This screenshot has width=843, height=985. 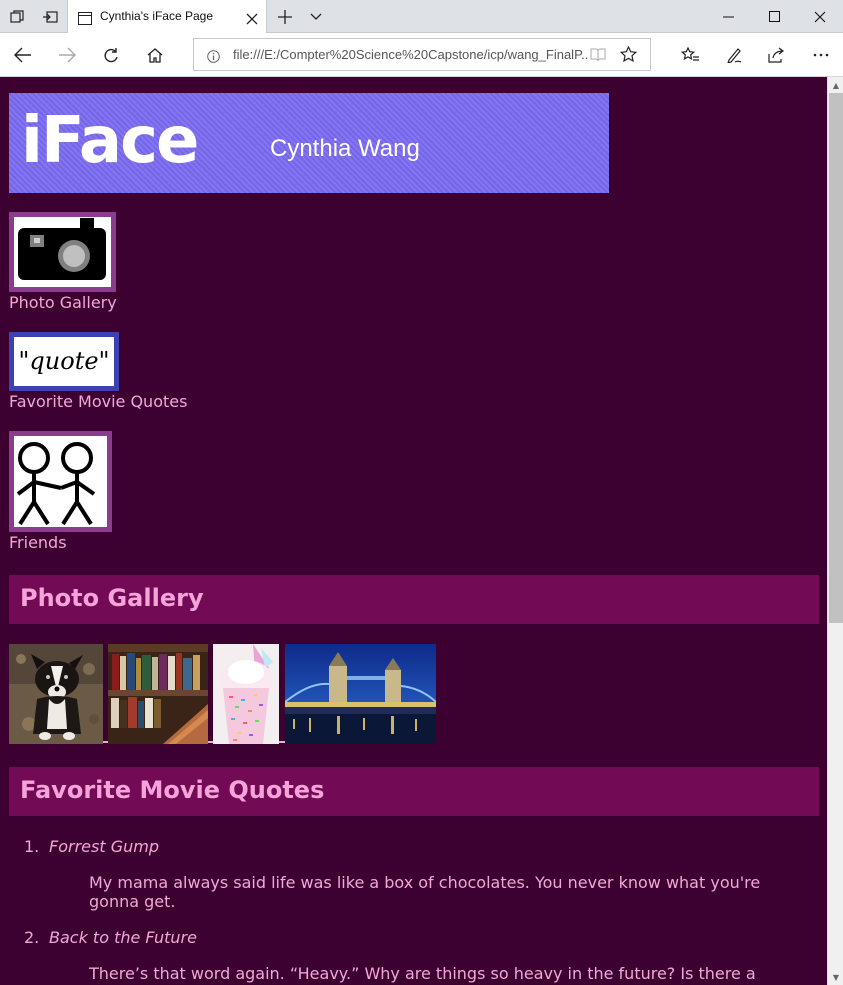 I want to click on photo-gallery-label: Photo Gallery, so click(x=63, y=302).